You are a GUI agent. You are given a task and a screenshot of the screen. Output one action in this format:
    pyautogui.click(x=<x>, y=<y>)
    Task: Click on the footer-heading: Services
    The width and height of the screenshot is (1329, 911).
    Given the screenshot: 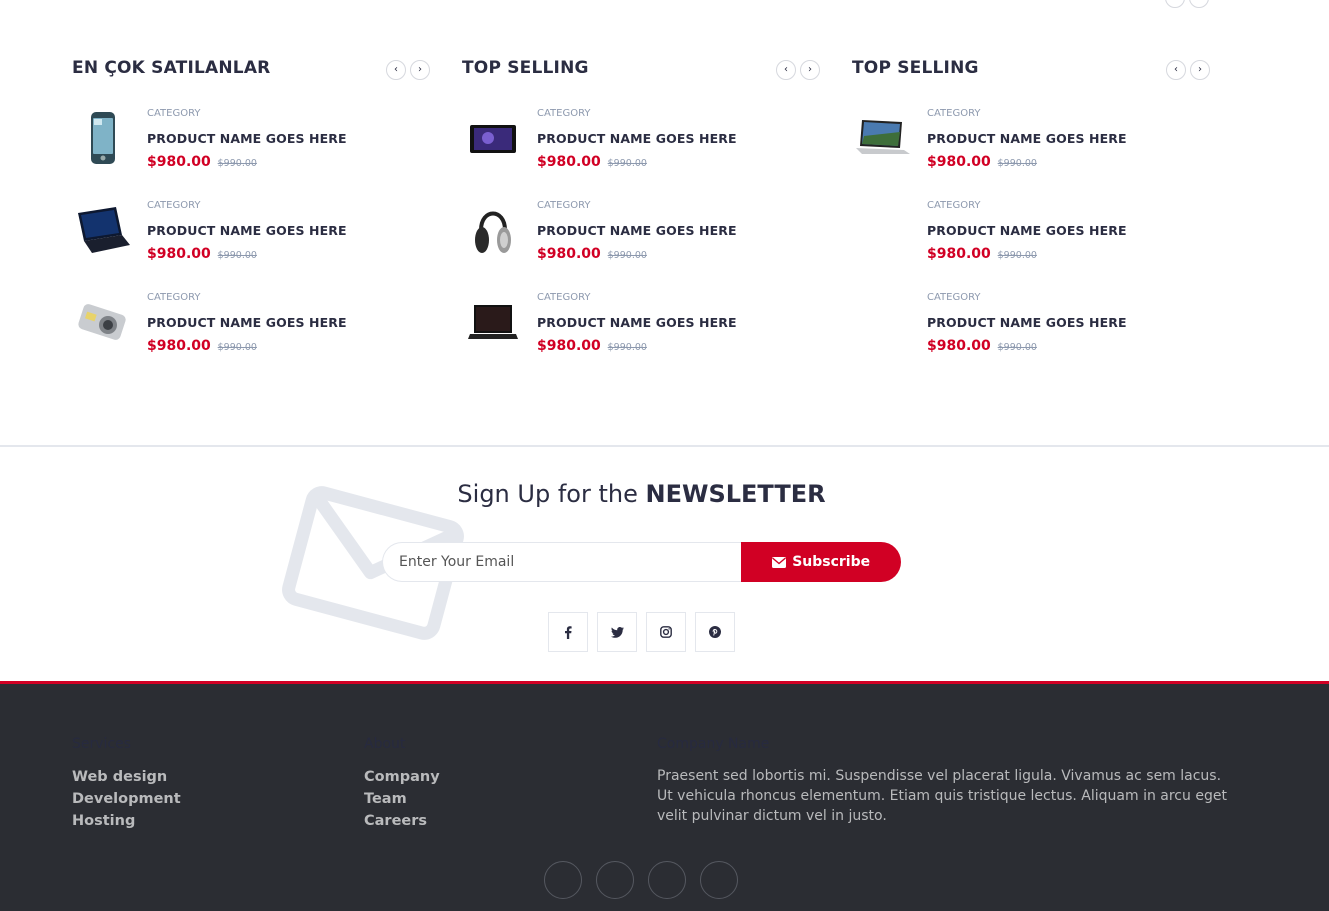 What is the action you would take?
    pyautogui.click(x=102, y=744)
    